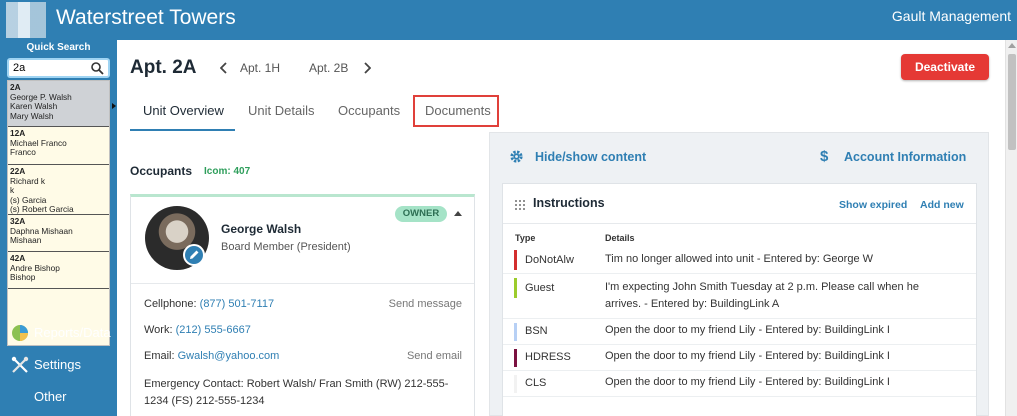 The width and height of the screenshot is (1017, 416). Describe the element at coordinates (1011, 228) in the screenshot. I see `page-scrollbar` at that location.